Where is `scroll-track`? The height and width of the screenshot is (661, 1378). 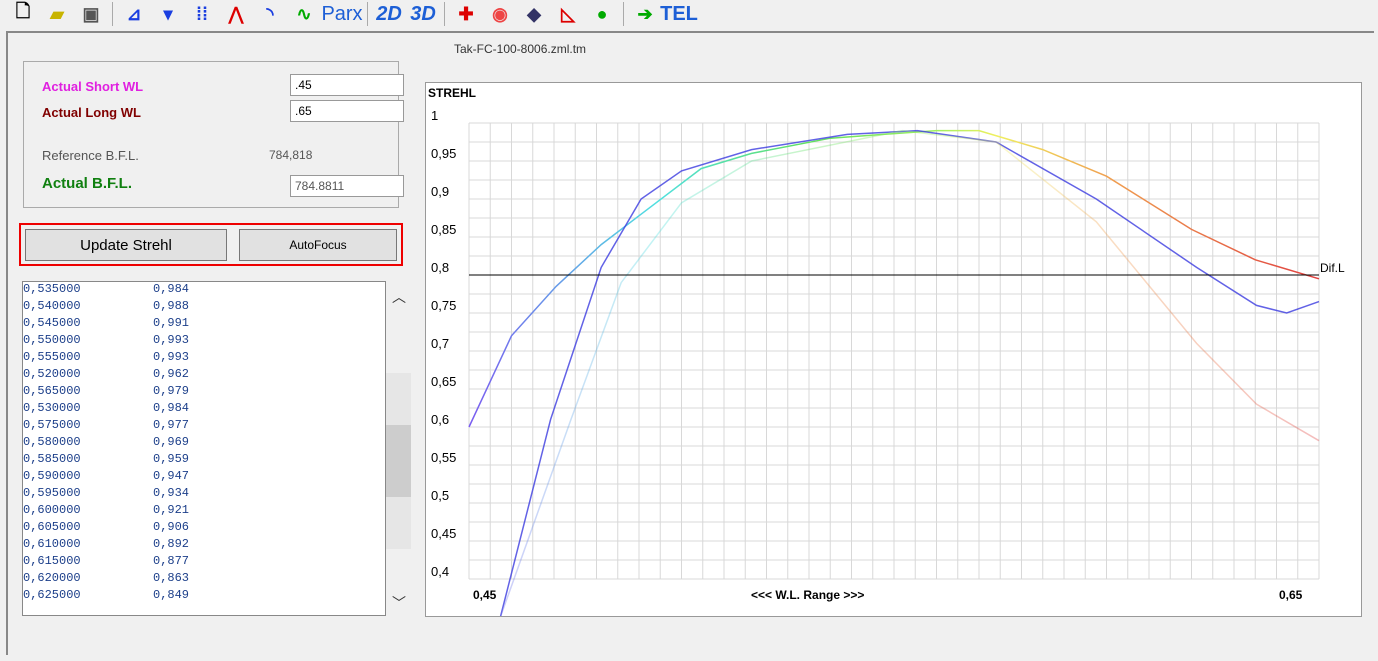
scroll-track is located at coordinates (398, 461).